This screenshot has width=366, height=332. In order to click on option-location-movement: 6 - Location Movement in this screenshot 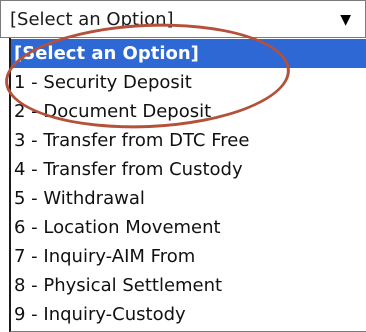, I will do `click(188, 227)`.